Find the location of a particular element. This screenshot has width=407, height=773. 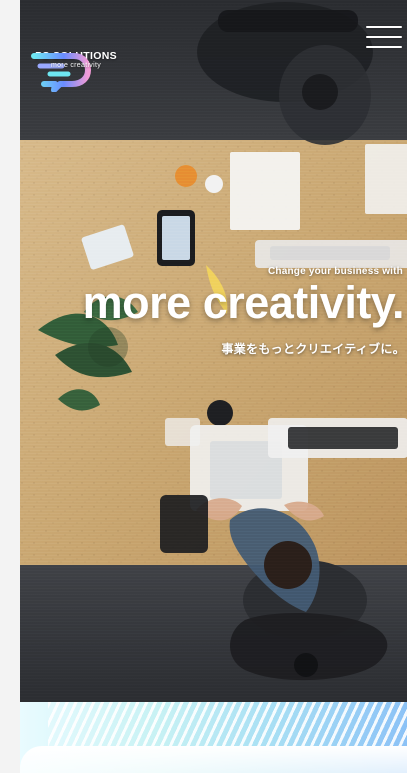

menu-line-middle-icon is located at coordinates (384, 37).